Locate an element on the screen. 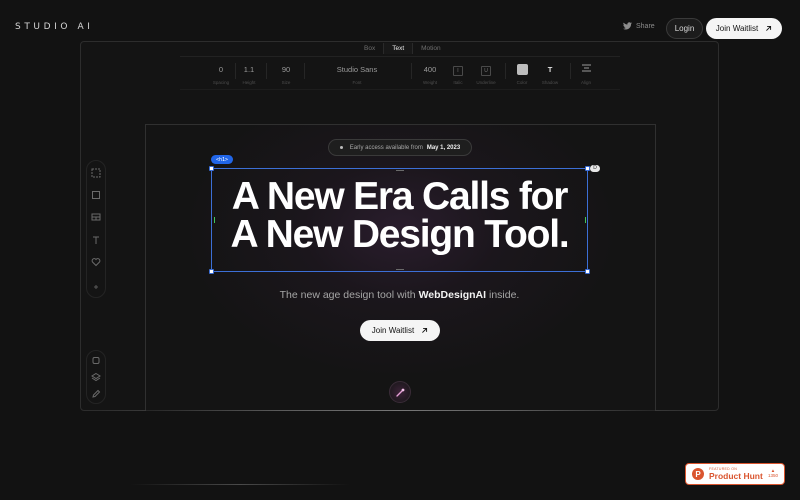 This screenshot has width=800, height=500. align-control: Align is located at coordinates (586, 74).